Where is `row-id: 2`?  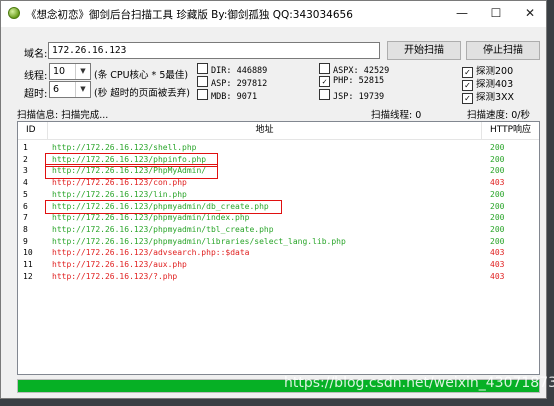 row-id: 2 is located at coordinates (25, 159).